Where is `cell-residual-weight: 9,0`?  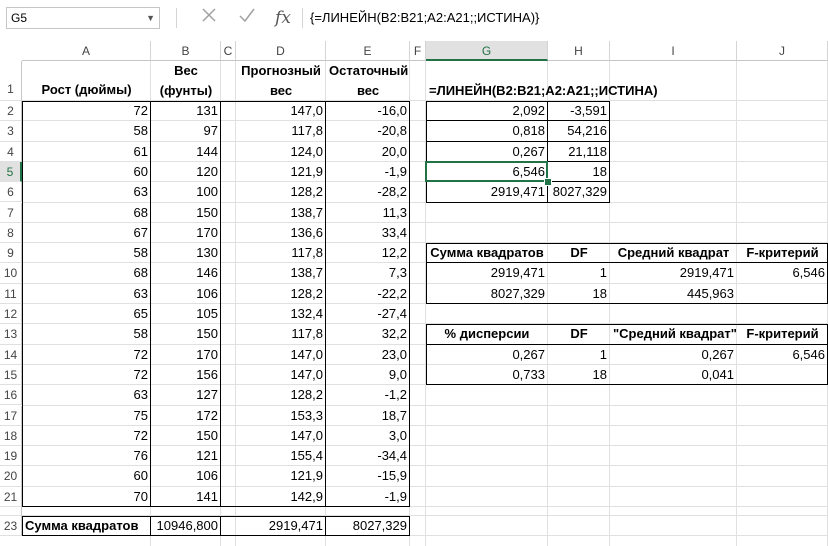 cell-residual-weight: 9,0 is located at coordinates (368, 375).